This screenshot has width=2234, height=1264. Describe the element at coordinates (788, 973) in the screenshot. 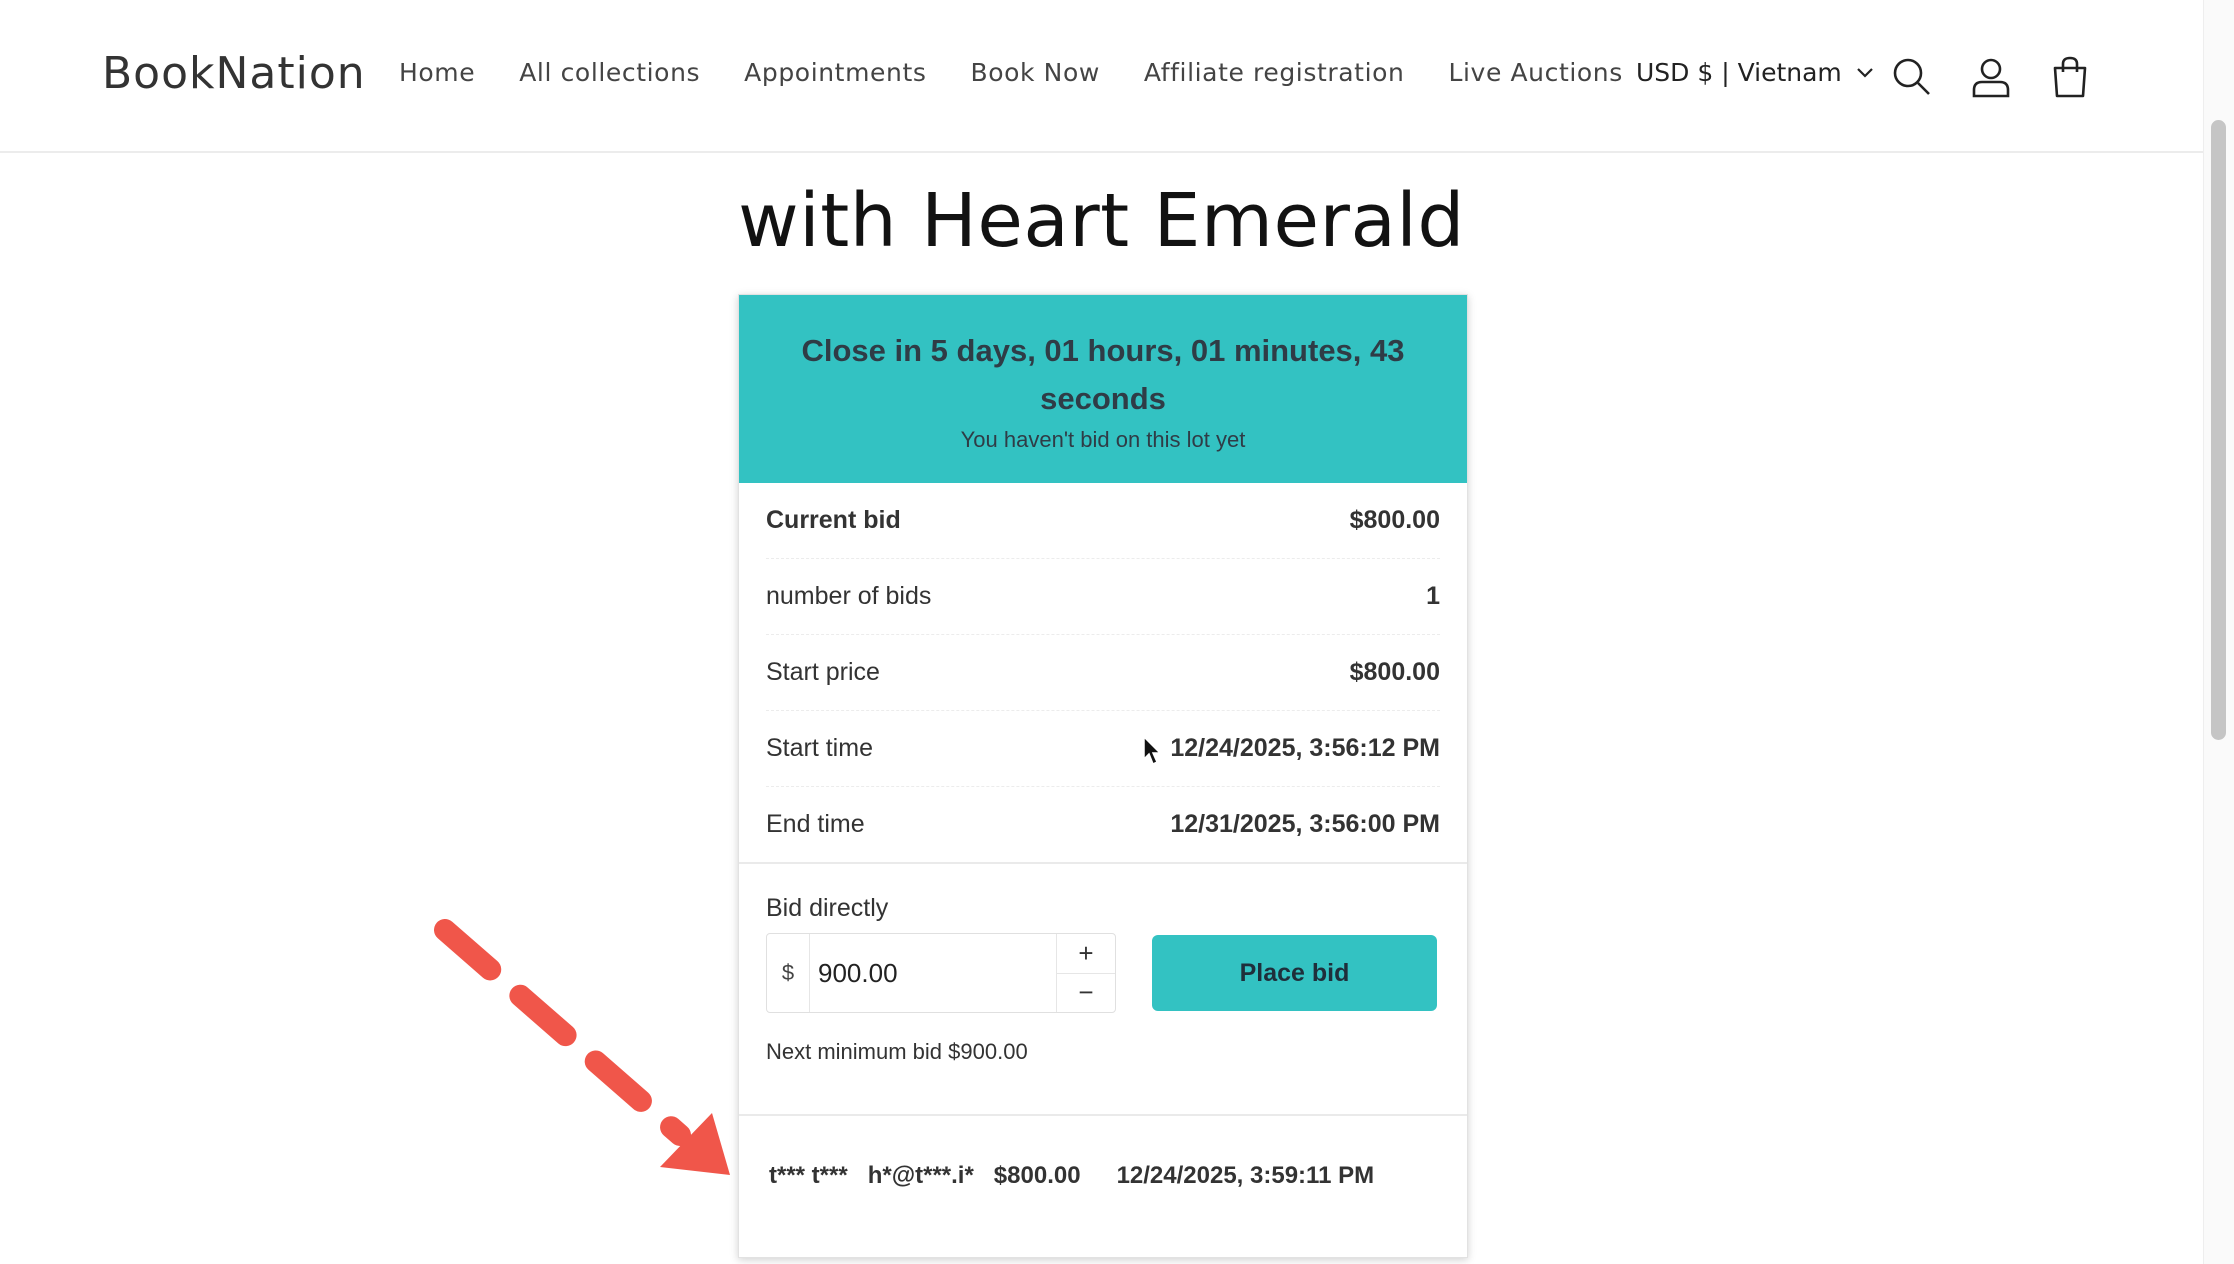

I see `currency-symbol: $` at that location.